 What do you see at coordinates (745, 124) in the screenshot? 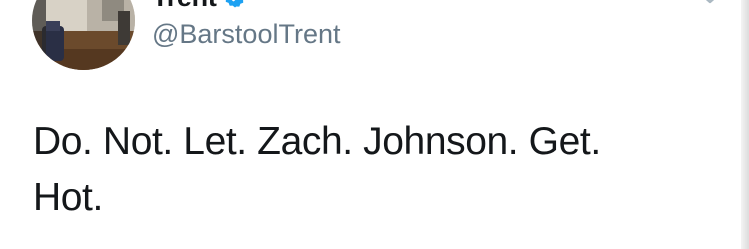
I see `page-edge-divider` at bounding box center [745, 124].